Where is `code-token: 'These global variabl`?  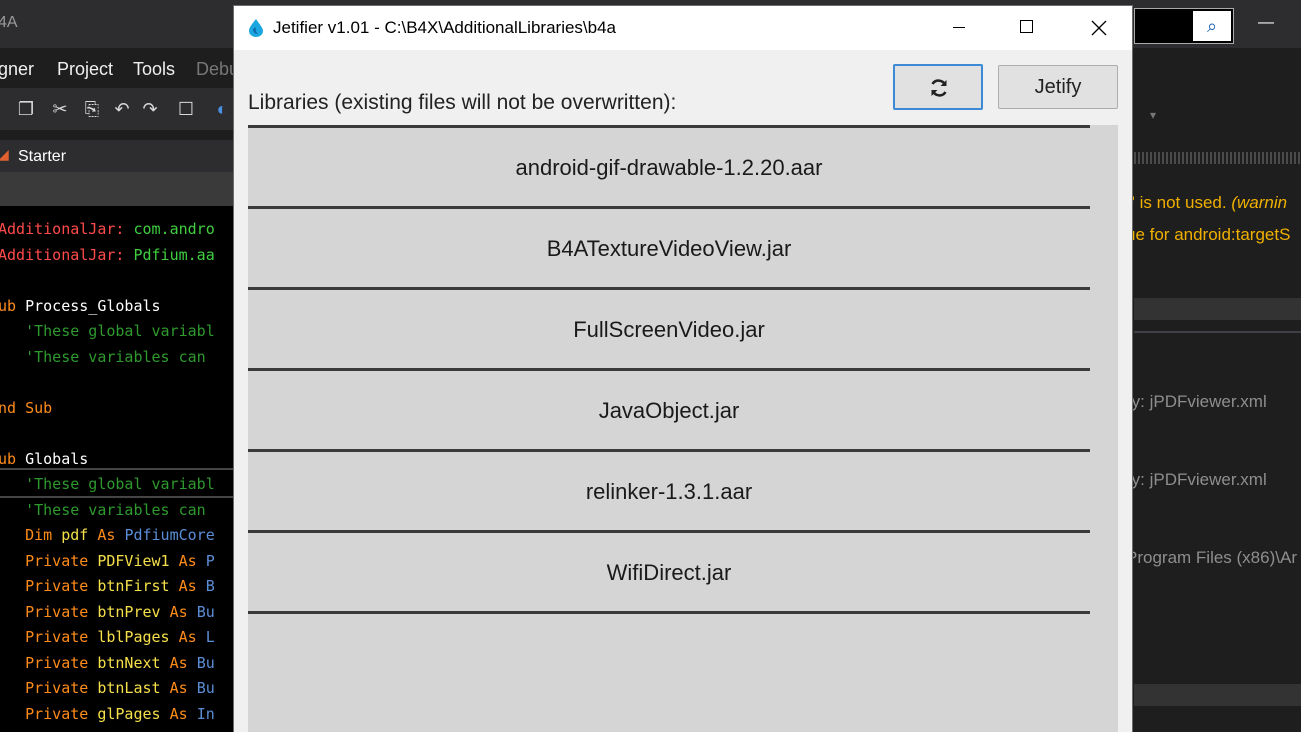
code-token: 'These global variabl is located at coordinates (107, 331).